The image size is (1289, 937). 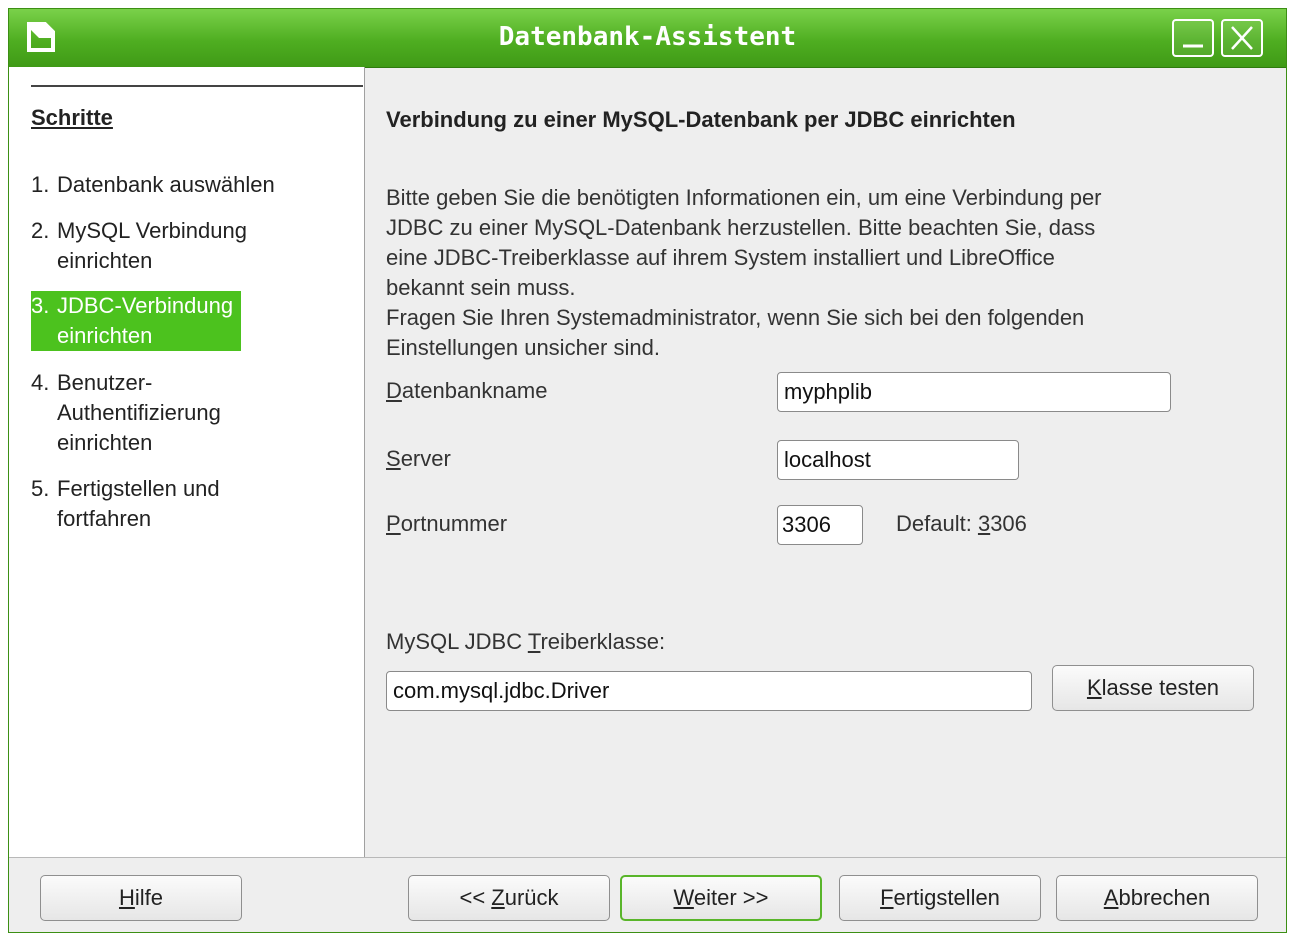 I want to click on step-number: 2., so click(x=40, y=230).